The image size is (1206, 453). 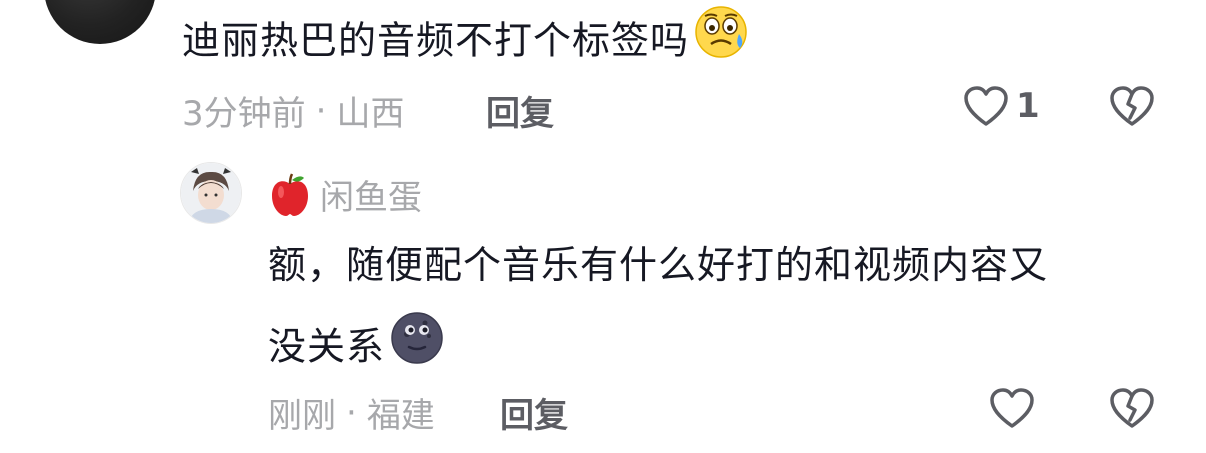 What do you see at coordinates (327, 346) in the screenshot?
I see `comment-body-line: 没关系` at bounding box center [327, 346].